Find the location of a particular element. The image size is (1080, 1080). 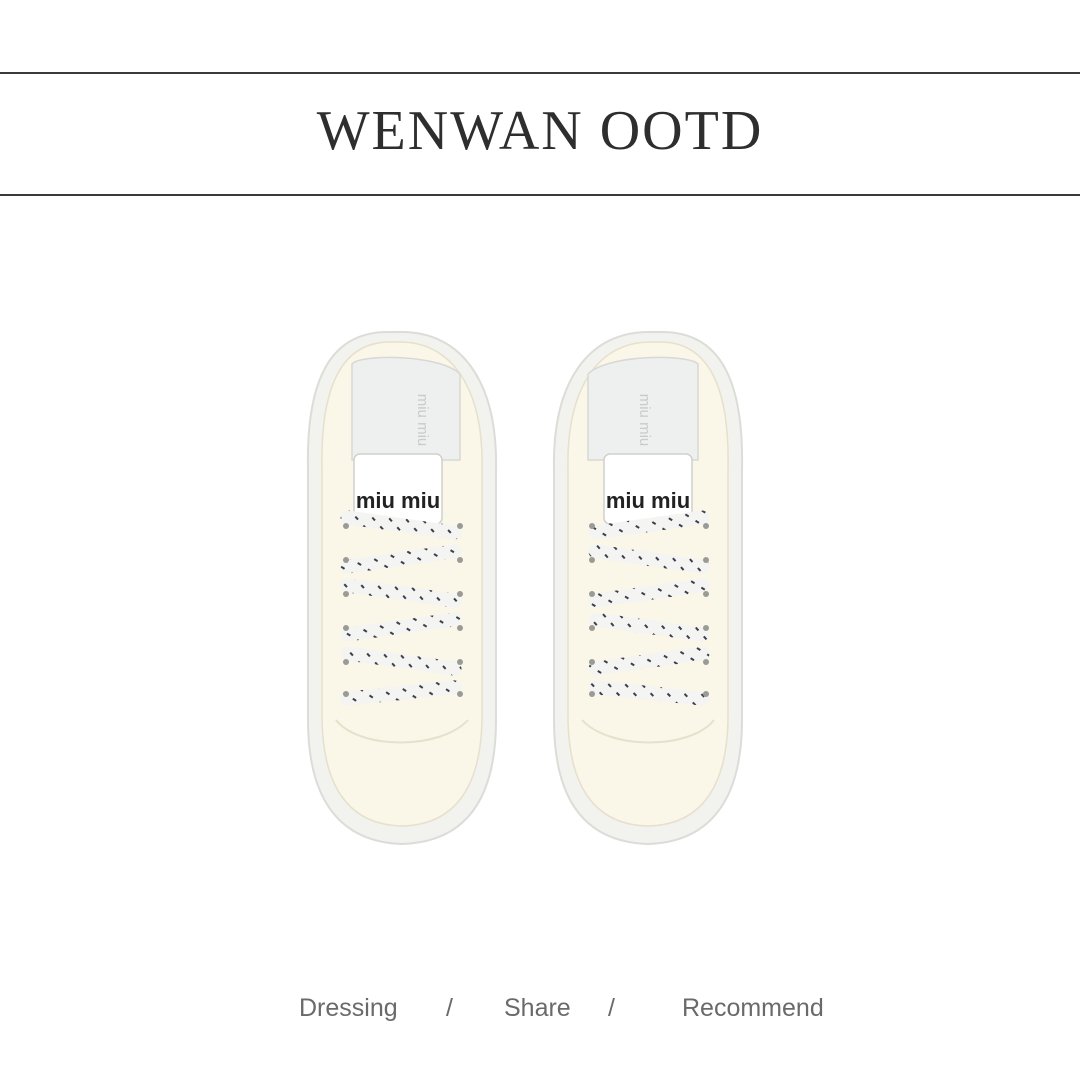

brand-title: WENWAN OOTD is located at coordinates (540, 131).